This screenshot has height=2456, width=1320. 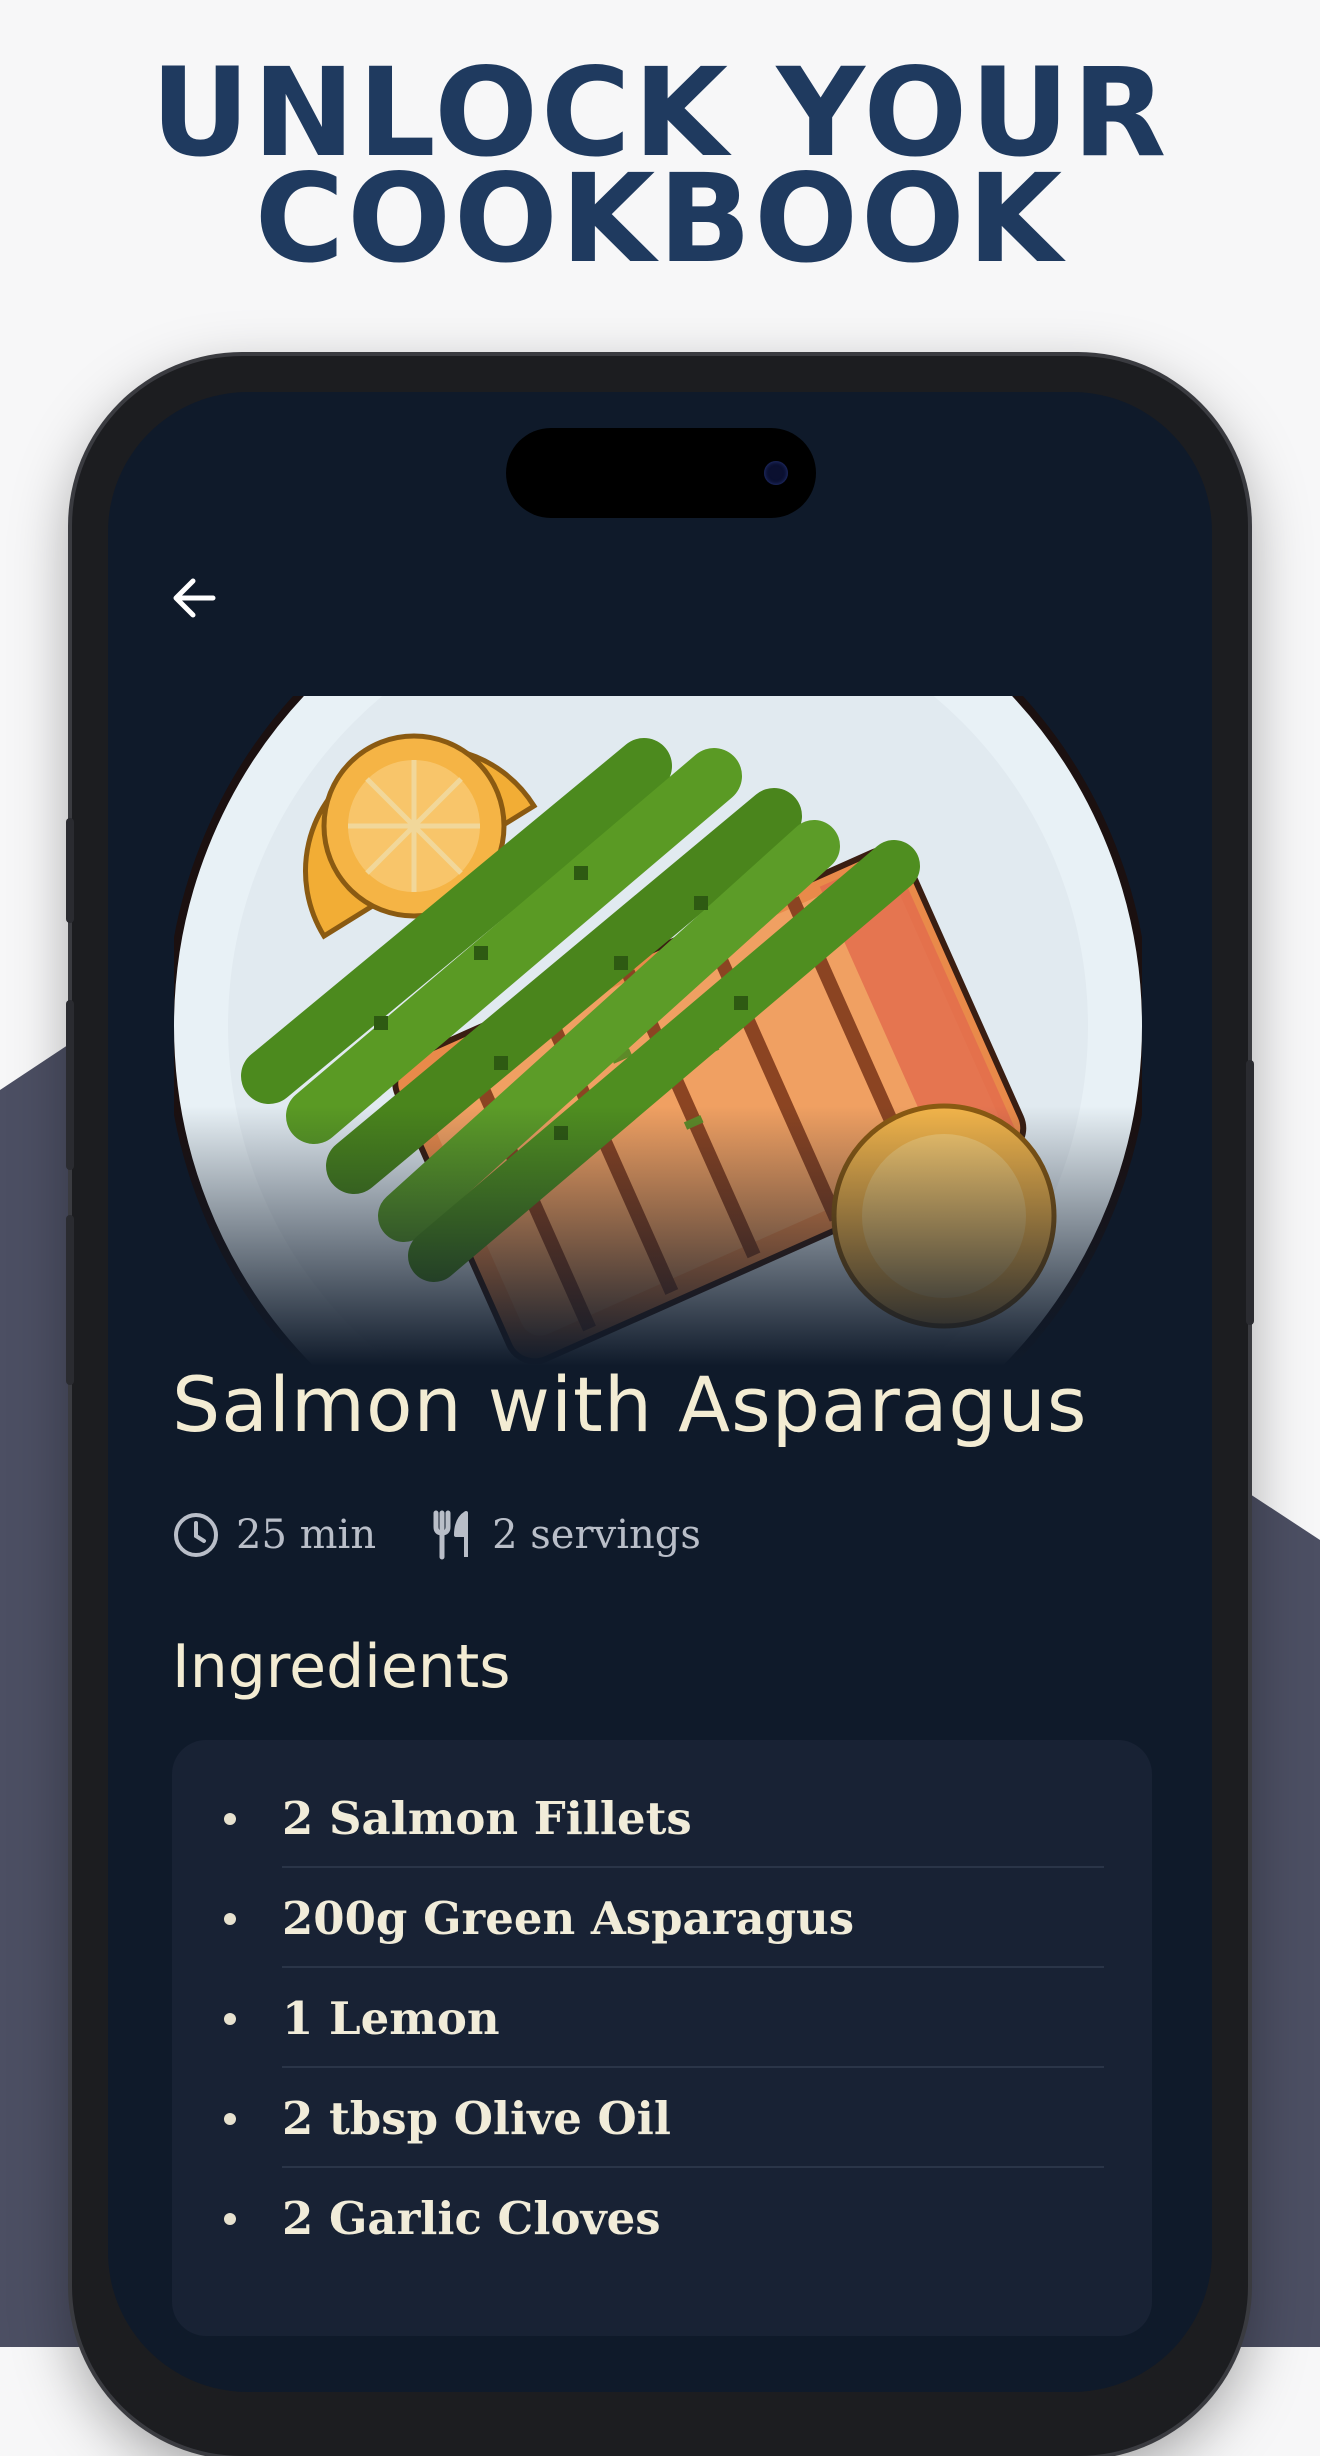 I want to click on dynamic-island, so click(x=661, y=473).